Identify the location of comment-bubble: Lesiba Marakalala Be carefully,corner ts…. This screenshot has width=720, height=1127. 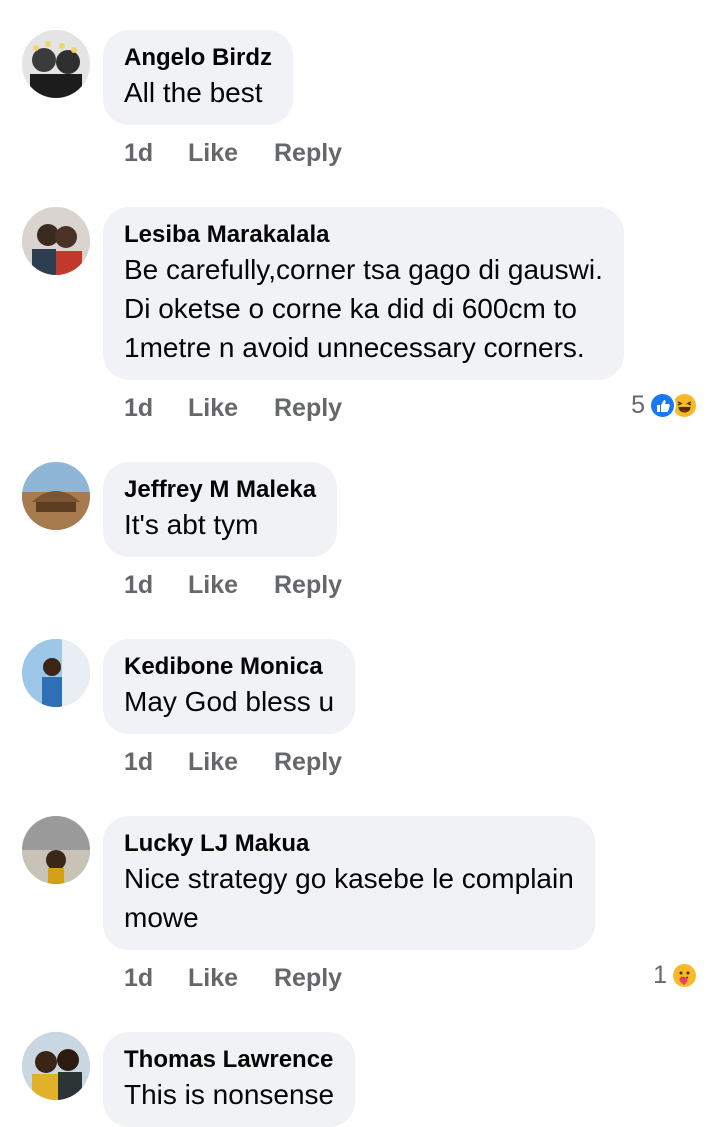
(363, 293).